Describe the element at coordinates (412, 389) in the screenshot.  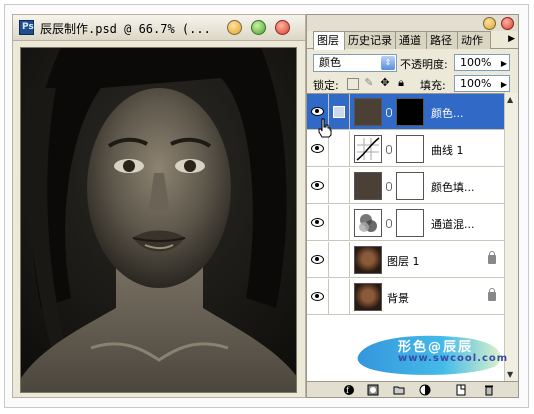
I see `palette-bottom-toolbar: f` at that location.